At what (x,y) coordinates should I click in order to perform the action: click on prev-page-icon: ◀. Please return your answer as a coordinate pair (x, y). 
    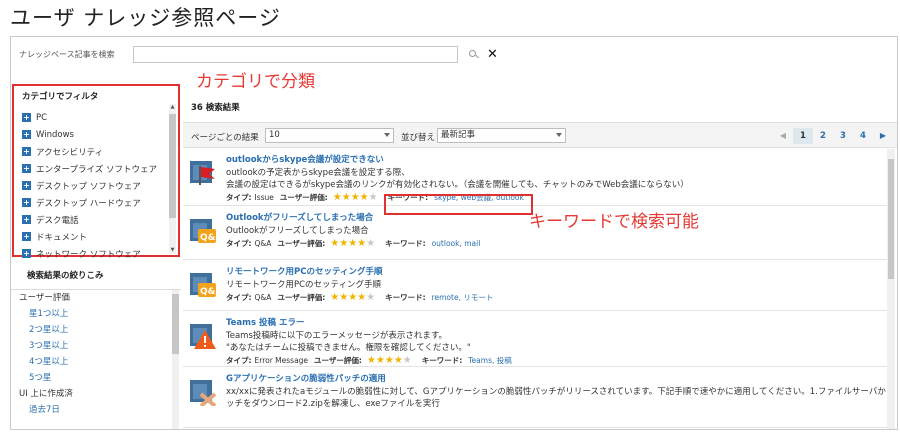
    Looking at the image, I should click on (783, 136).